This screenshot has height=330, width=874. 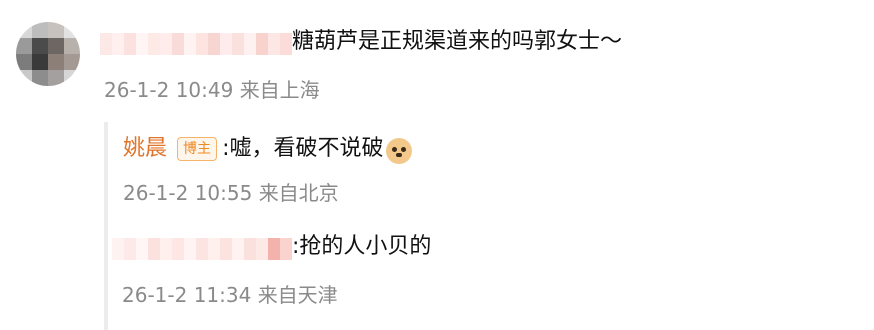 I want to click on comment-location: 来自上海, so click(x=279, y=90).